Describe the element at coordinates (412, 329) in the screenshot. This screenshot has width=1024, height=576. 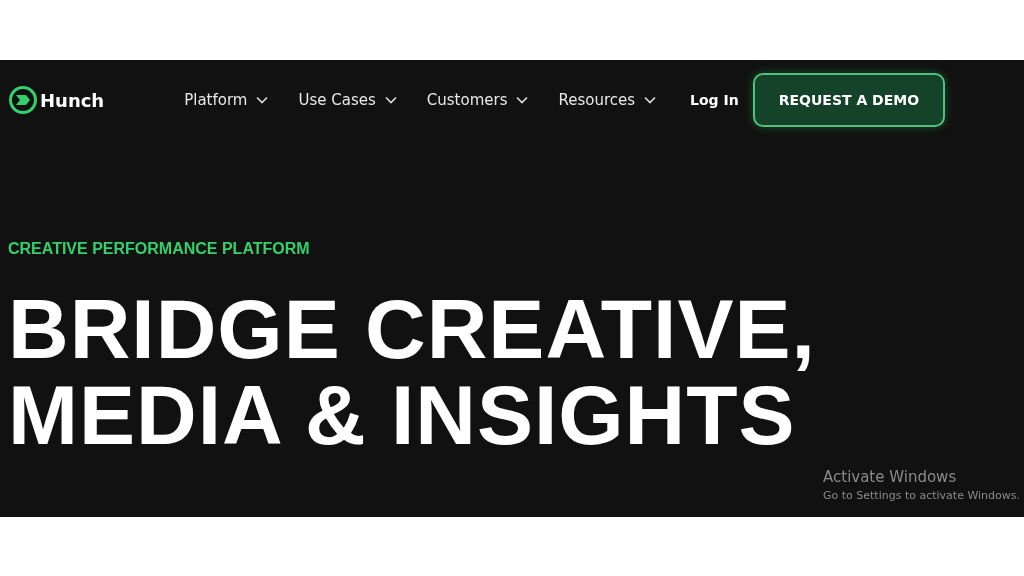
I see `hero-heading-line: BRIDGE CREATIVE,` at that location.